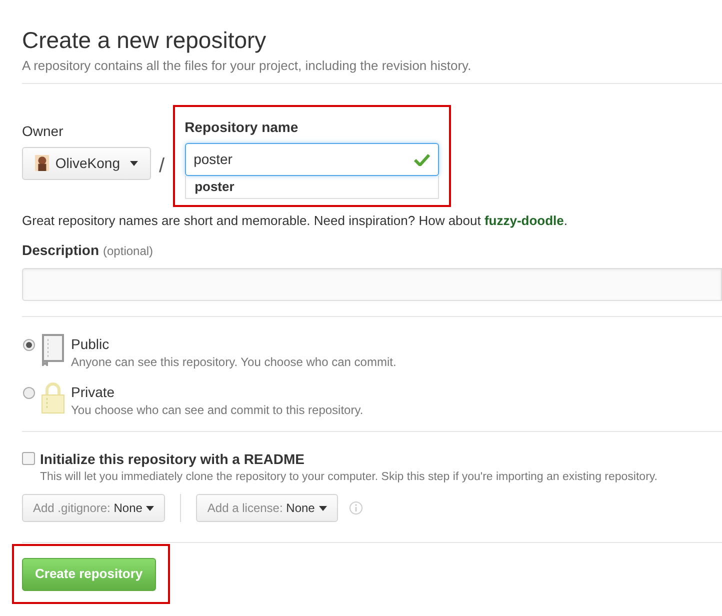  I want to click on suggestion-item: poster, so click(312, 187).